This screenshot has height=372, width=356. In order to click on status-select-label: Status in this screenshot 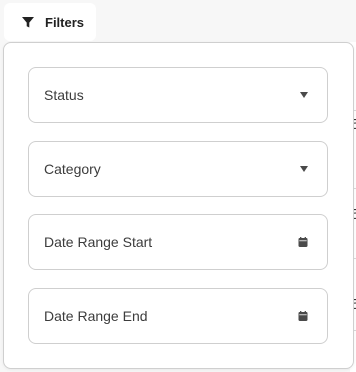, I will do `click(64, 95)`.